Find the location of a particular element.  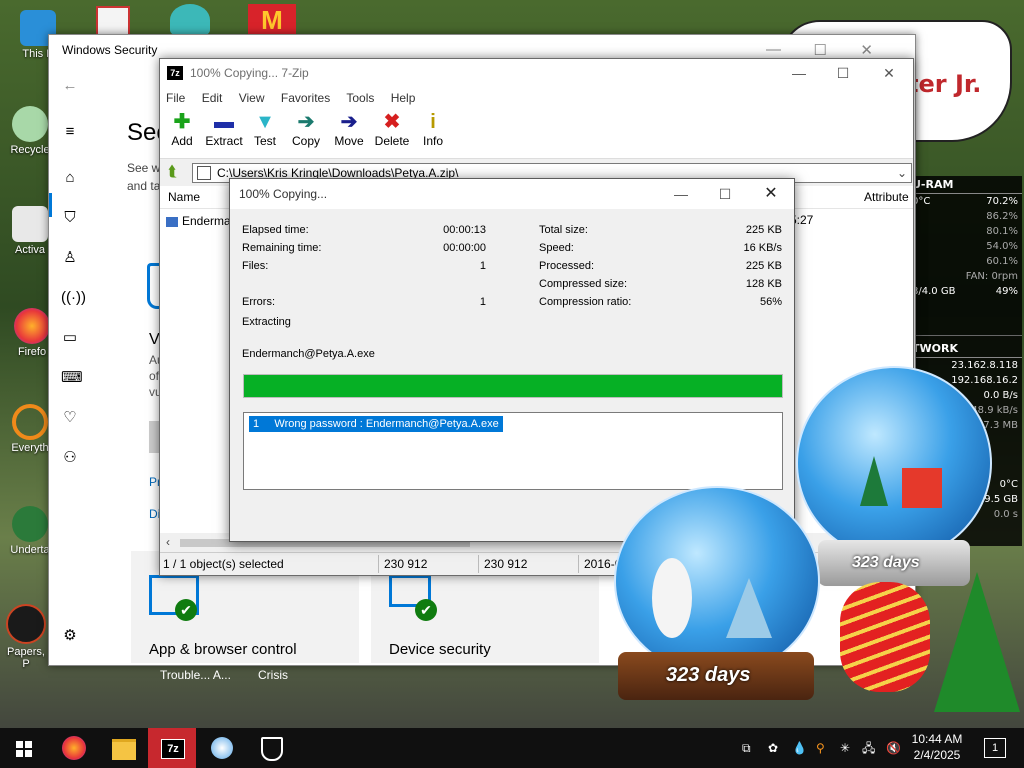

menu-help: Help is located at coordinates (403, 98).